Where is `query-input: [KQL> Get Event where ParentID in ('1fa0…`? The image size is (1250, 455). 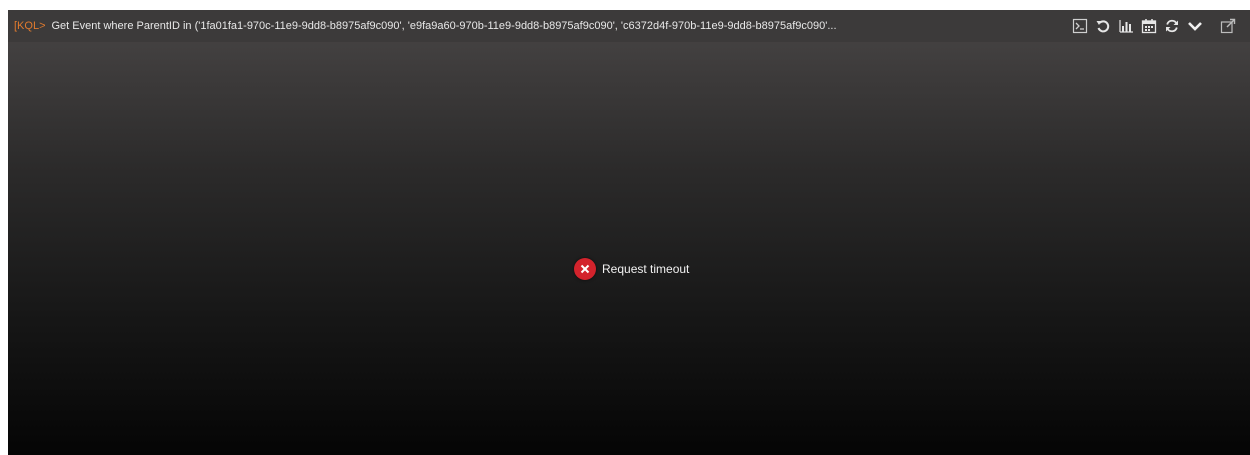
query-input: [KQL> Get Event where ParentID in ('1fa0… is located at coordinates (539, 26).